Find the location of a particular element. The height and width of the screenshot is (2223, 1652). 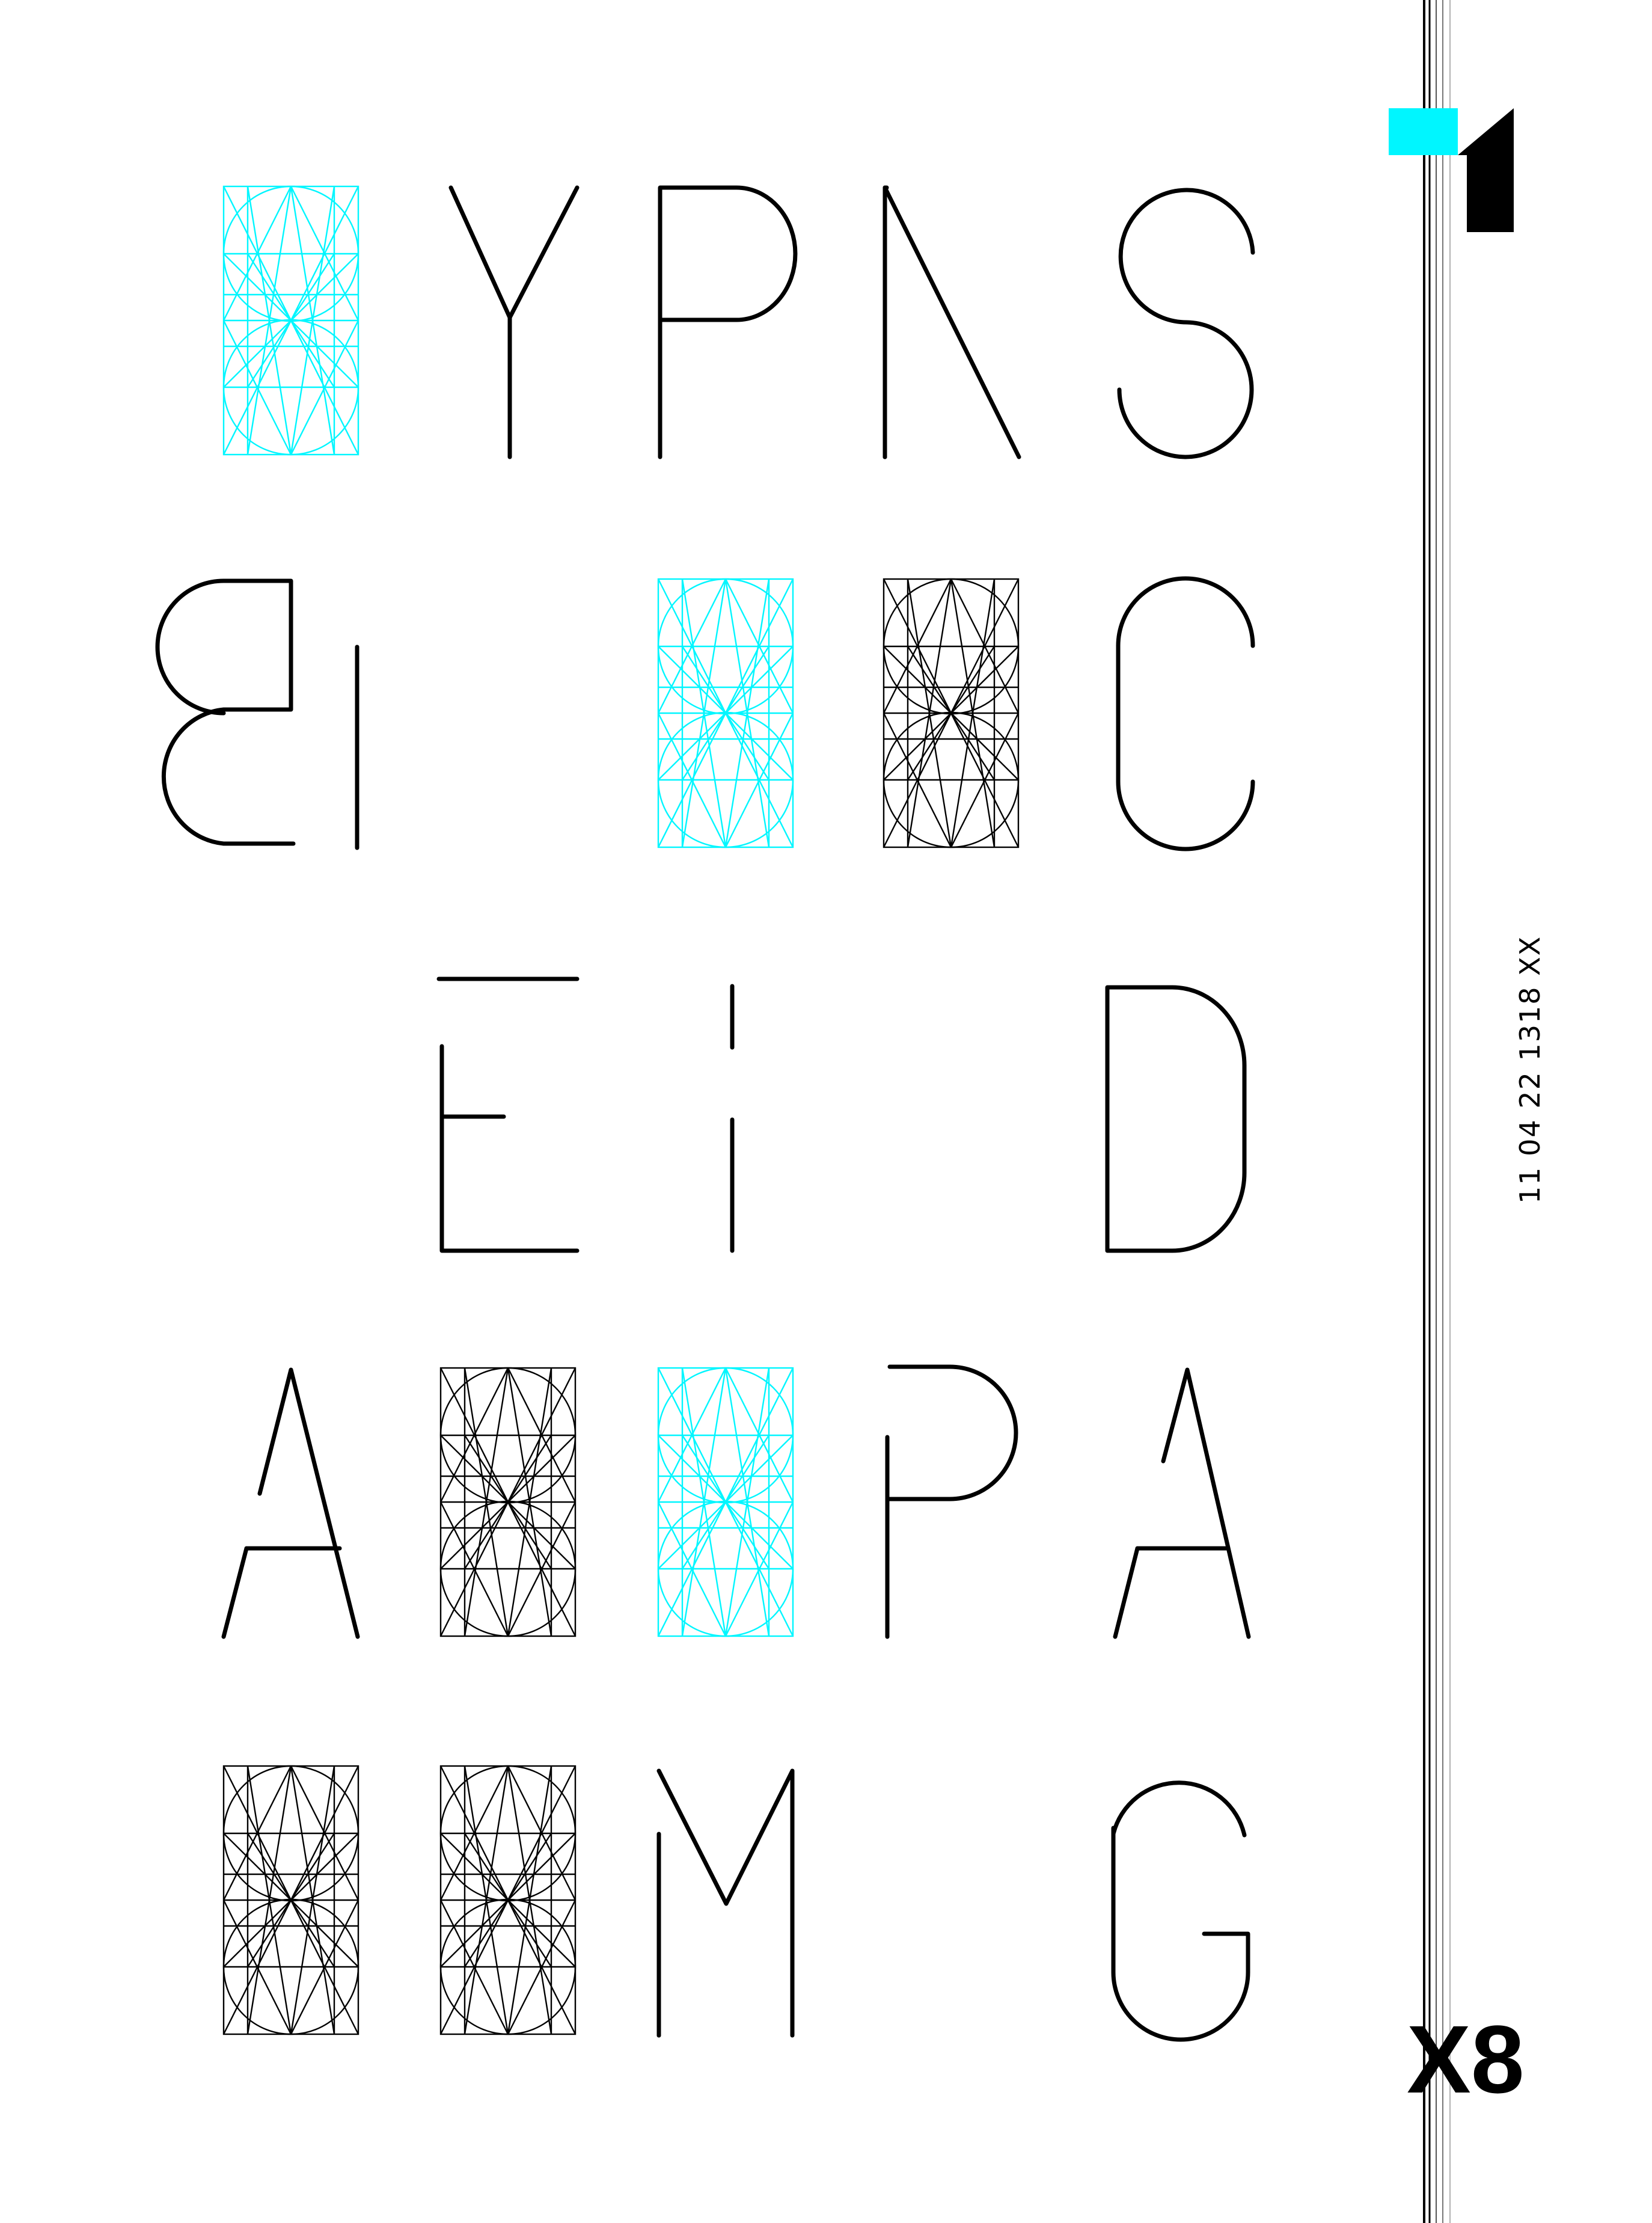

badge-x8: X8 is located at coordinates (1466, 2059).